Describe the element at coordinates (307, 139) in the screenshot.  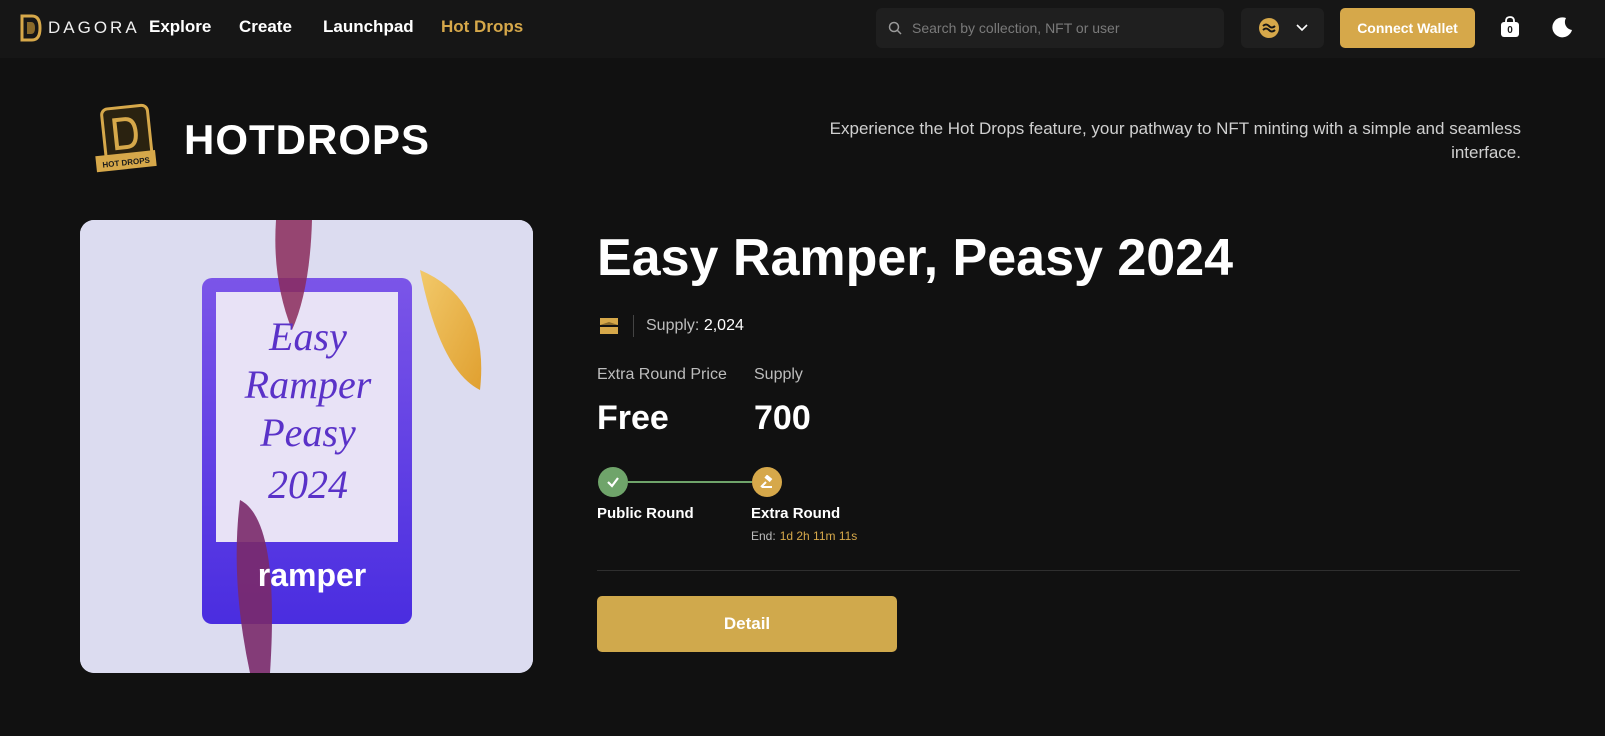
I see `page-title: HOTDROPS` at that location.